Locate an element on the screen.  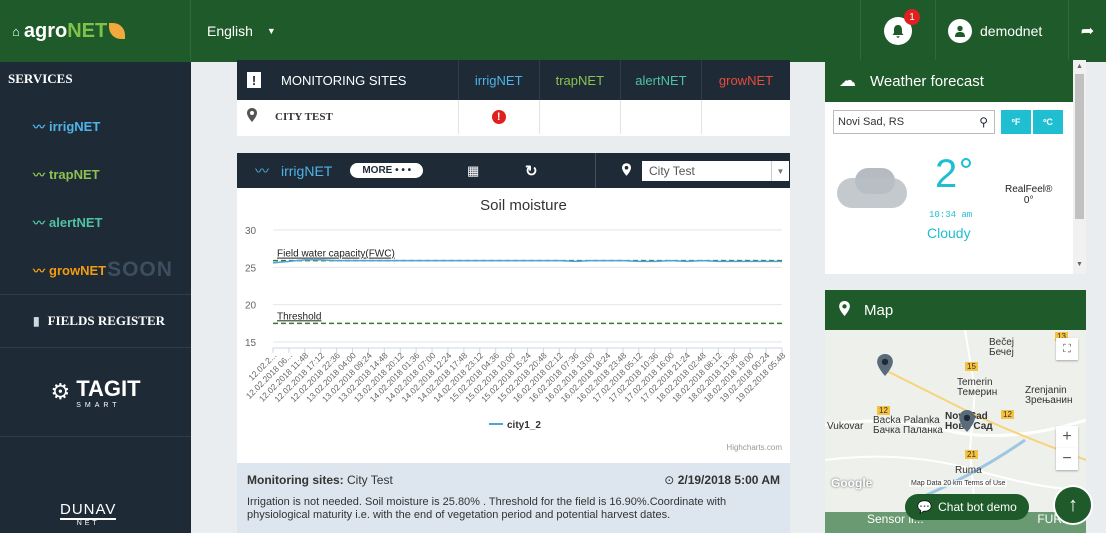
tractor-icon: ⚙ is located at coordinates (60, 391).